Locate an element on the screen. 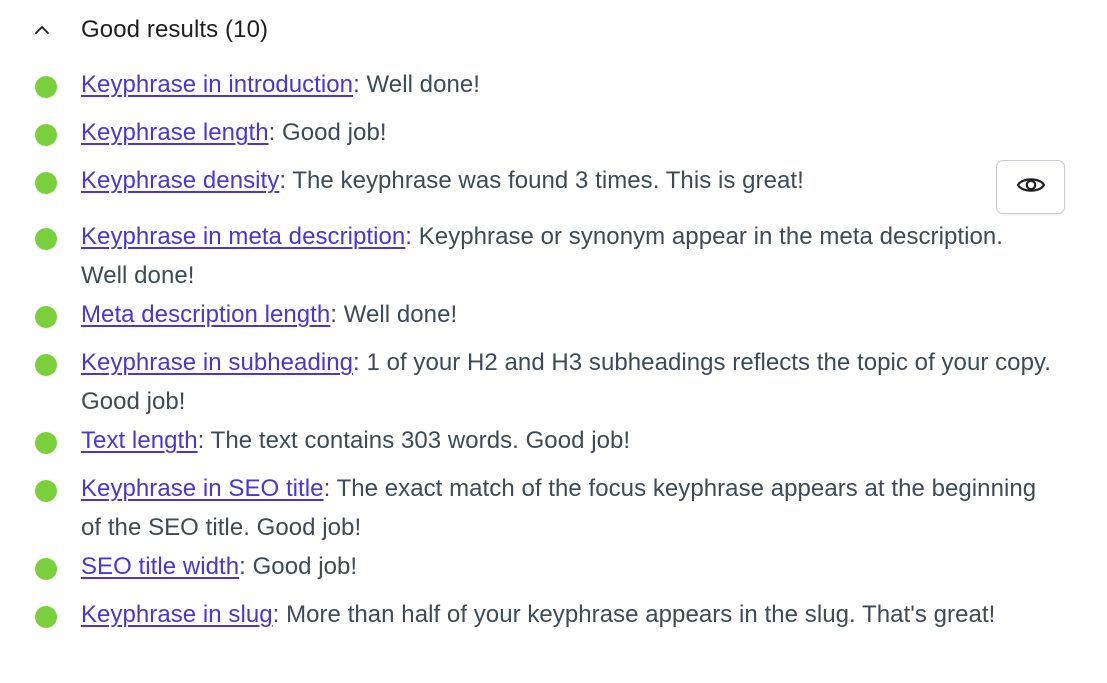 This screenshot has width=1107, height=683. result-text: SEO title width: Good job! is located at coordinates (568, 566).